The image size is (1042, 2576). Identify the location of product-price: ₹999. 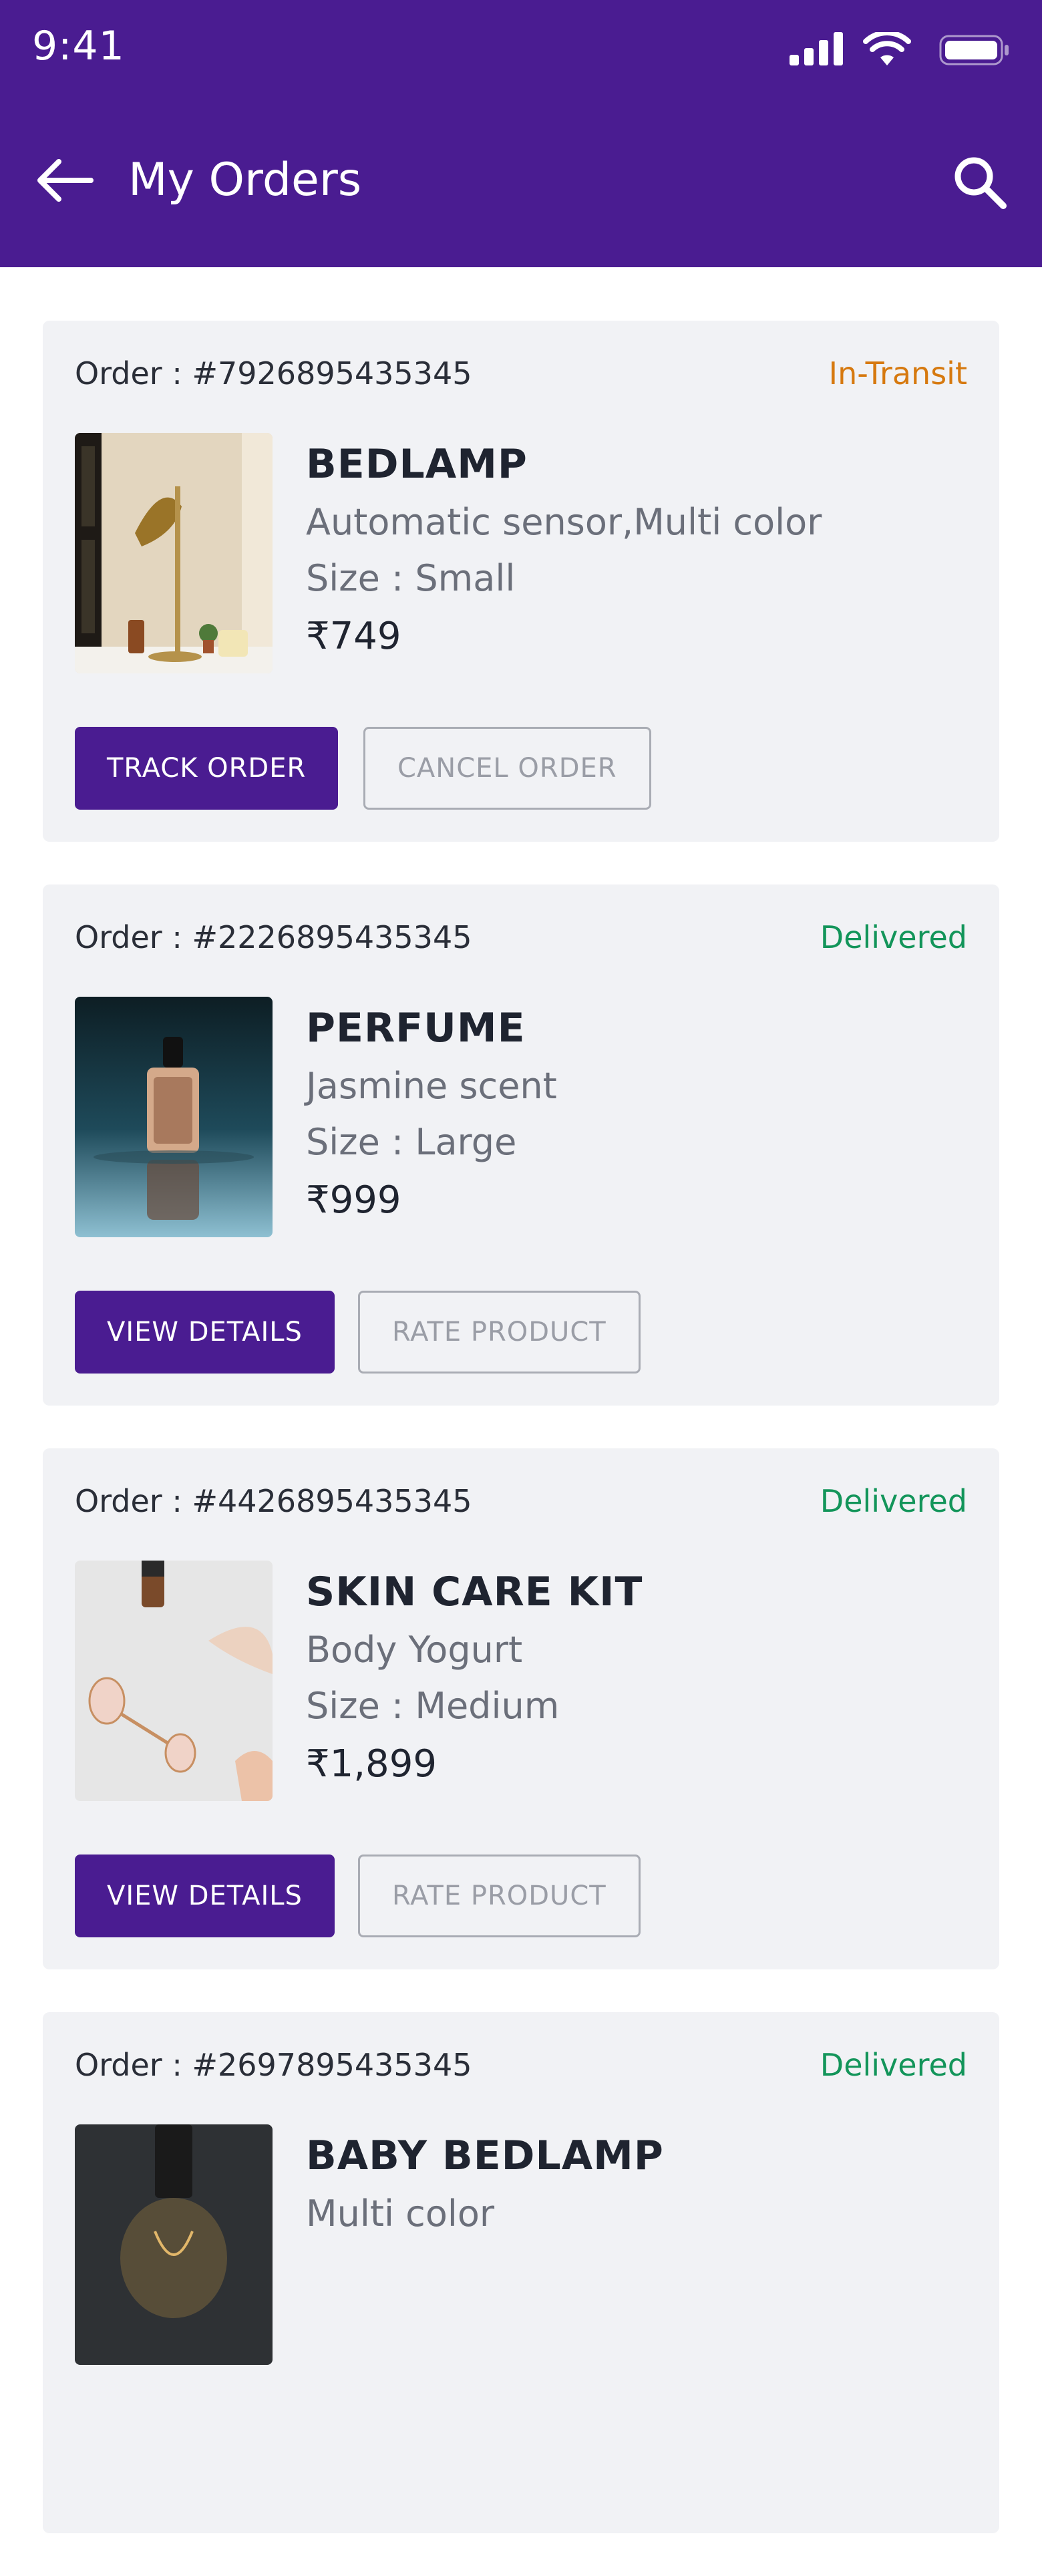
(353, 1200).